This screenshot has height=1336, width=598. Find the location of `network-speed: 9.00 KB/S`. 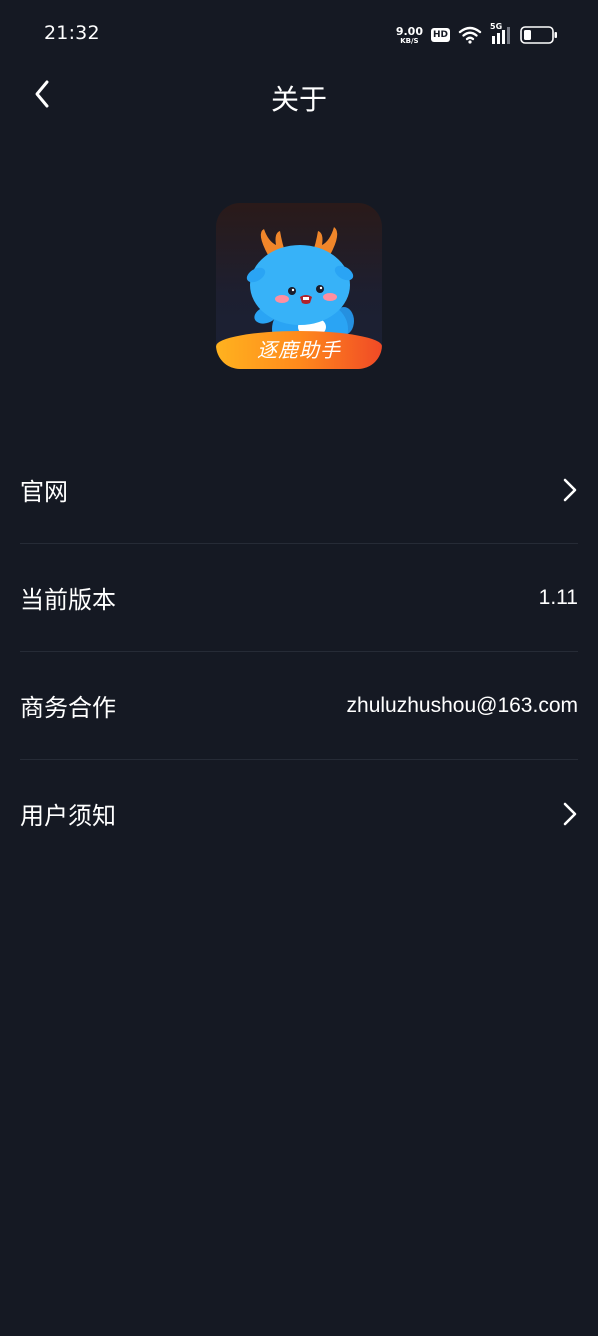

network-speed: 9.00 KB/S is located at coordinates (409, 35).